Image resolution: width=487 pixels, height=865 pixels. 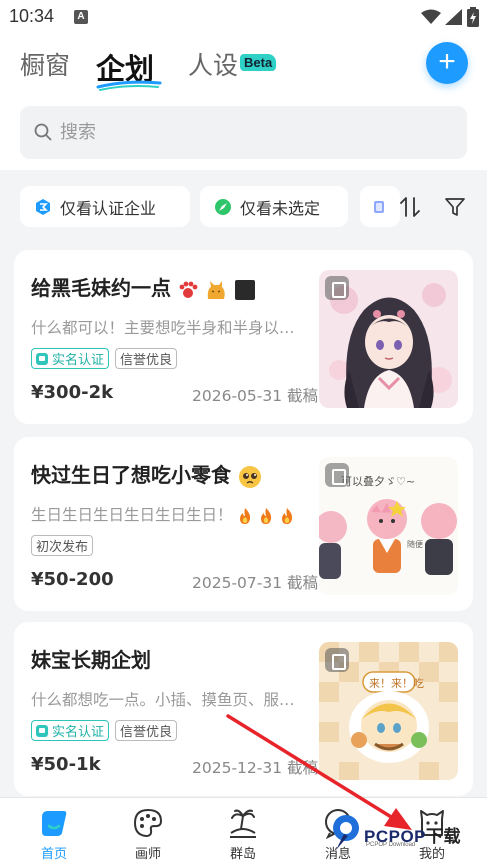 I want to click on thumbnail-caption: 可以叠夕ゞ♡~, so click(x=378, y=481).